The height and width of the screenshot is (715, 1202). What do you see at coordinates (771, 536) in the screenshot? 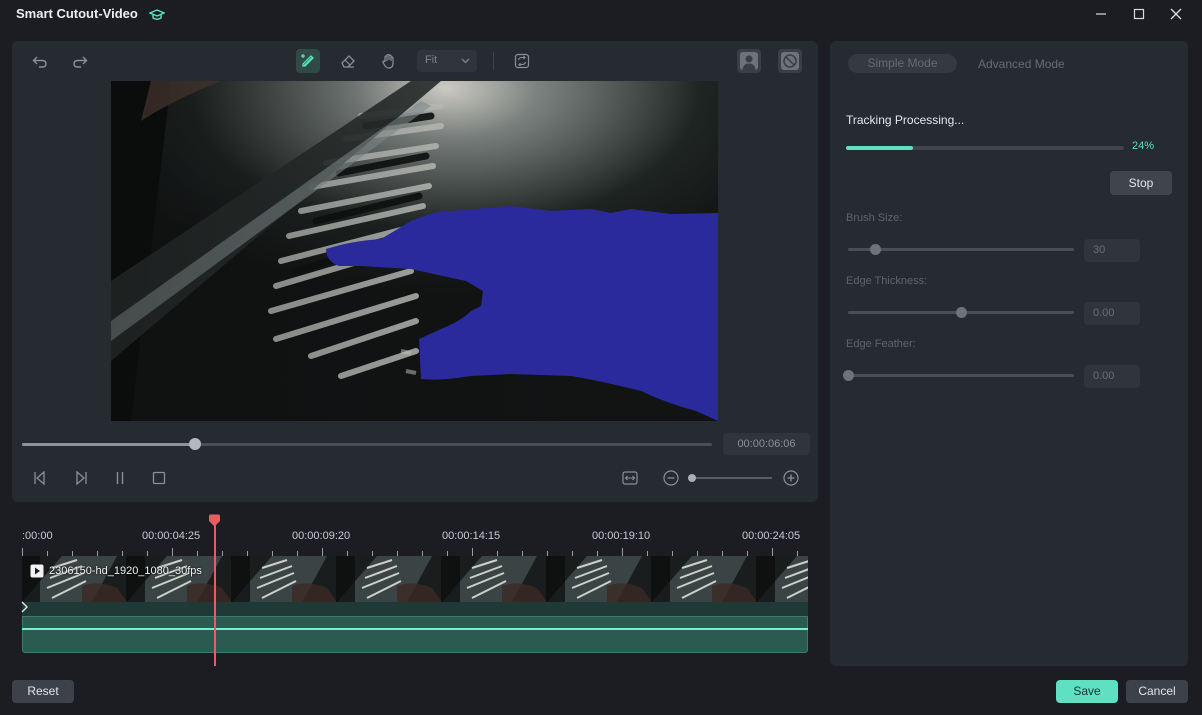
I see `timeline-tick-label: 00:00:24:05` at bounding box center [771, 536].